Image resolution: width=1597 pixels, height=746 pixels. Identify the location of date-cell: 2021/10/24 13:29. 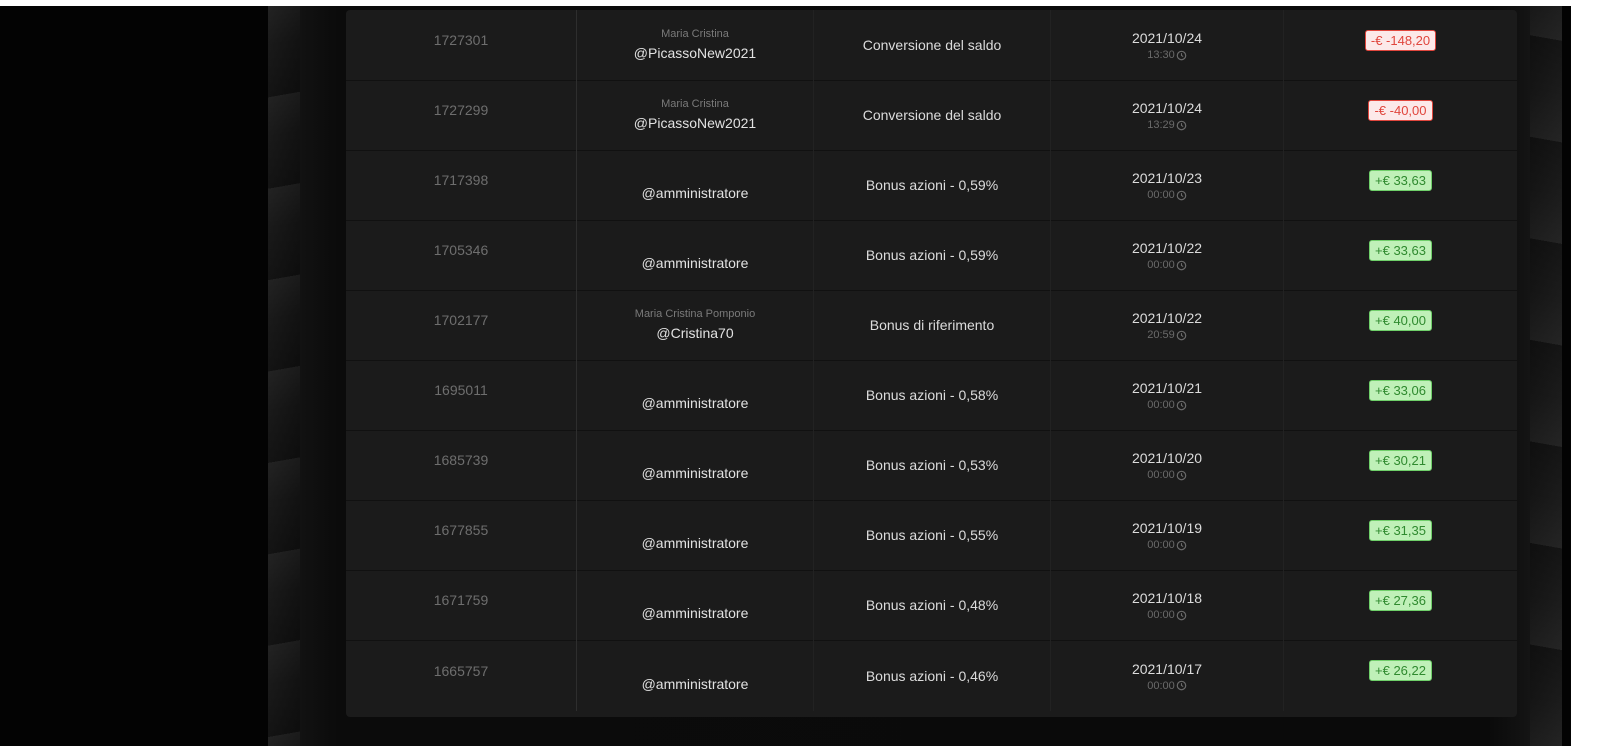
(1167, 115).